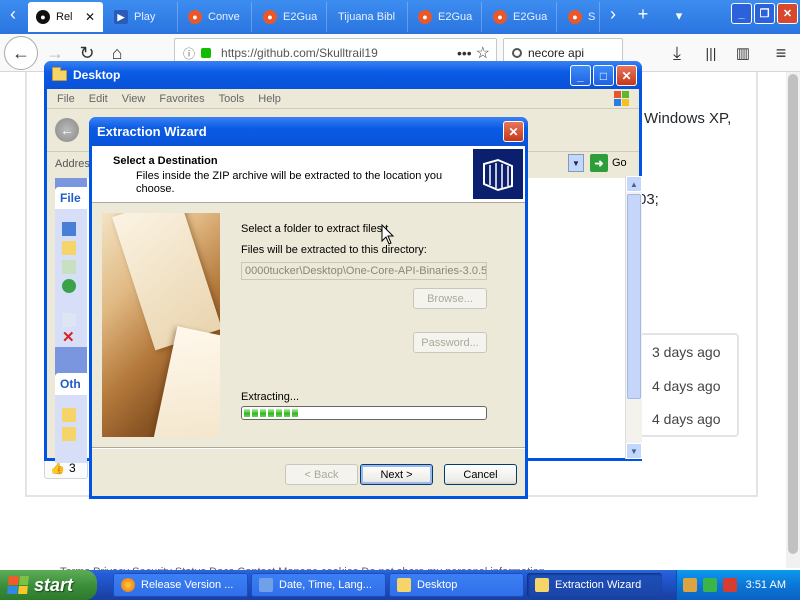 This screenshot has width=800, height=600. What do you see at coordinates (343, 75) in the screenshot?
I see `explorer-titlebar: Desktop _ □ ✕` at bounding box center [343, 75].